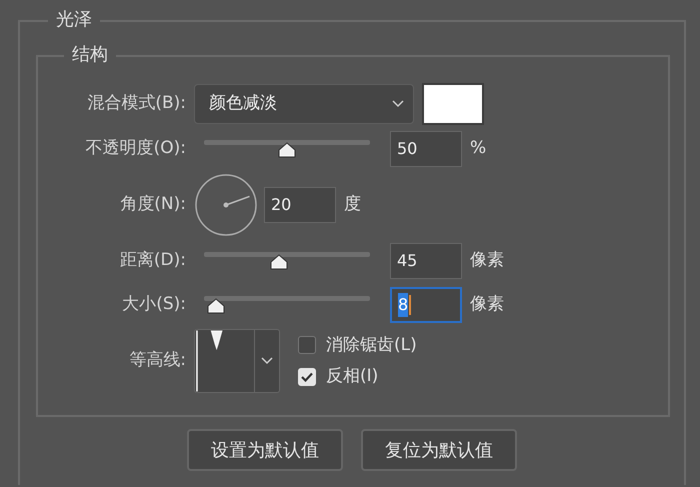 This screenshot has width=700, height=487. I want to click on number-field: 20, so click(300, 205).